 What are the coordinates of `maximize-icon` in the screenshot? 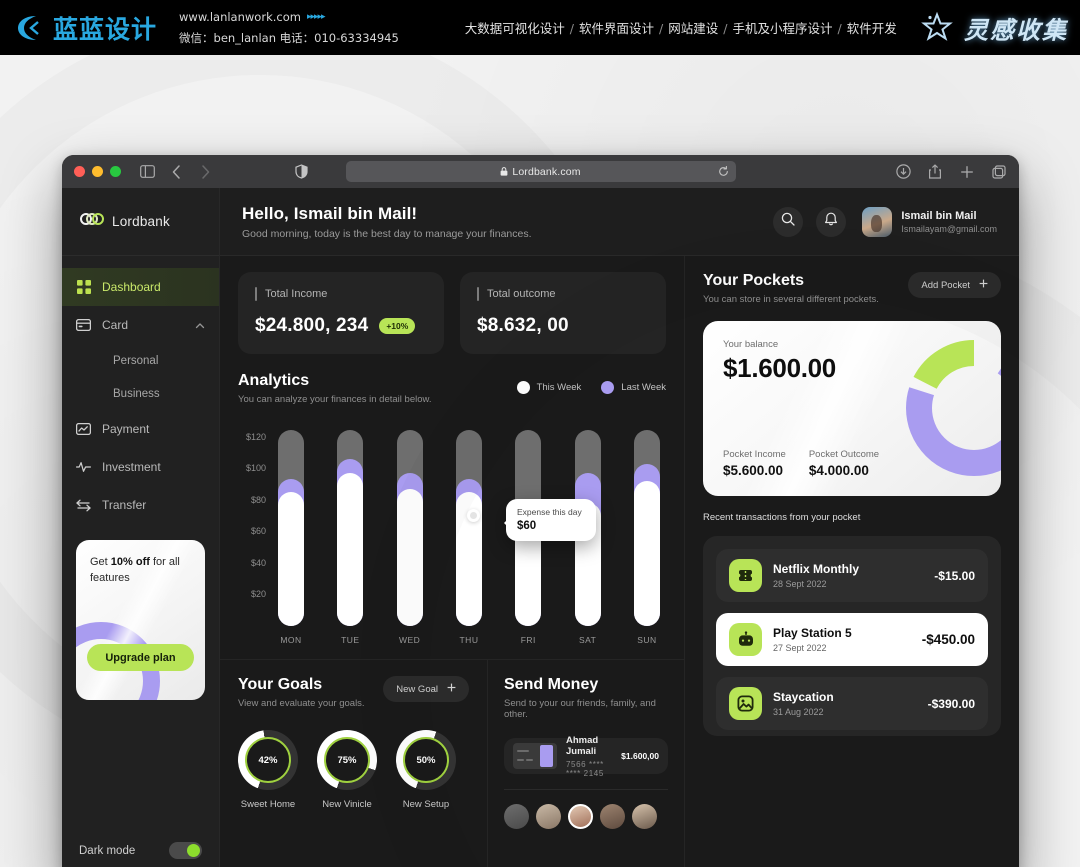 It's located at (115, 171).